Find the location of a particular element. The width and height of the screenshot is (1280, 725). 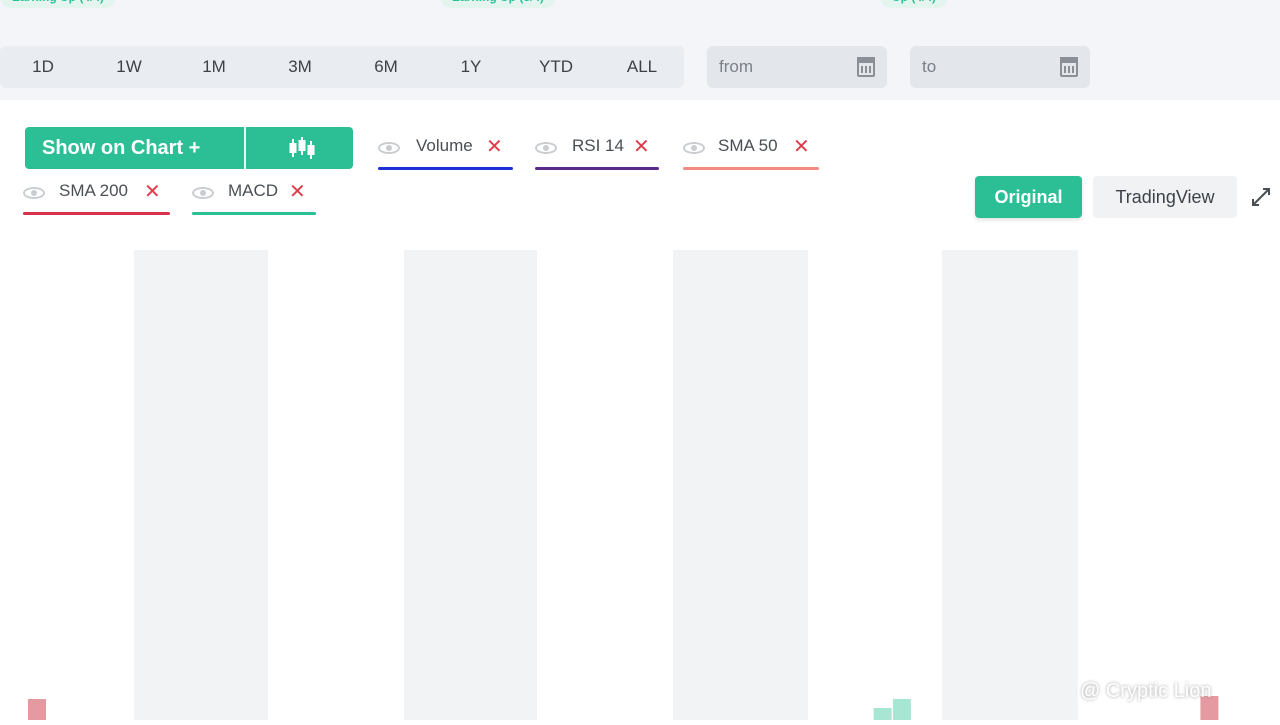

watermark: @ Cryptic Lion is located at coordinates (1146, 691).